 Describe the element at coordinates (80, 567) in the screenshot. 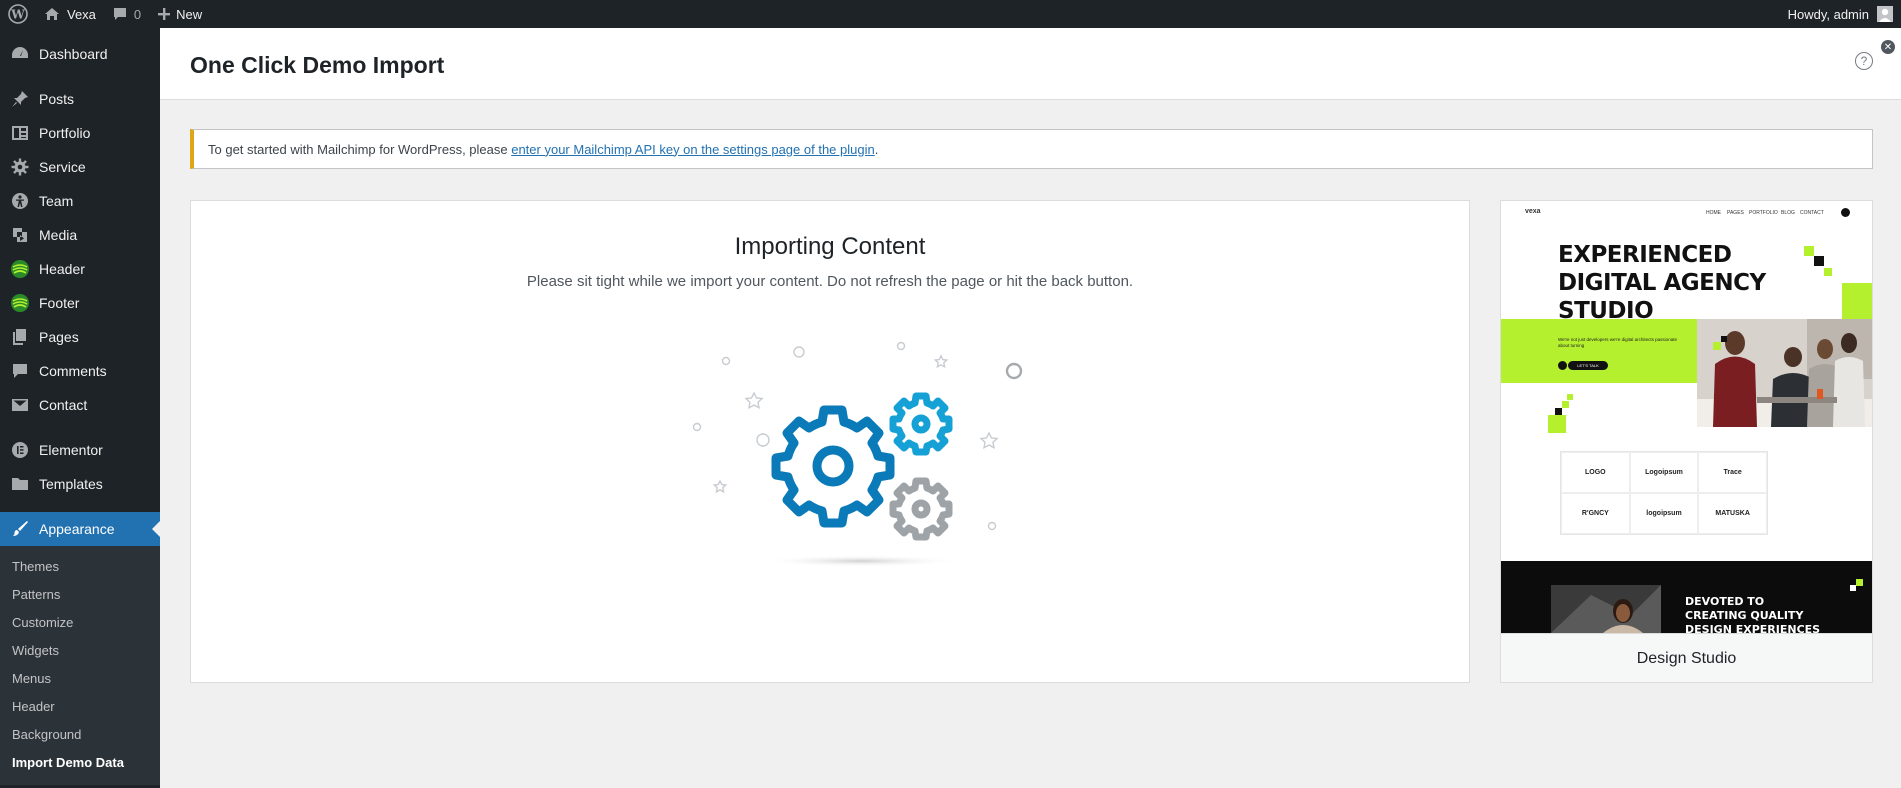

I see `submenu-item-themes: Themes` at that location.